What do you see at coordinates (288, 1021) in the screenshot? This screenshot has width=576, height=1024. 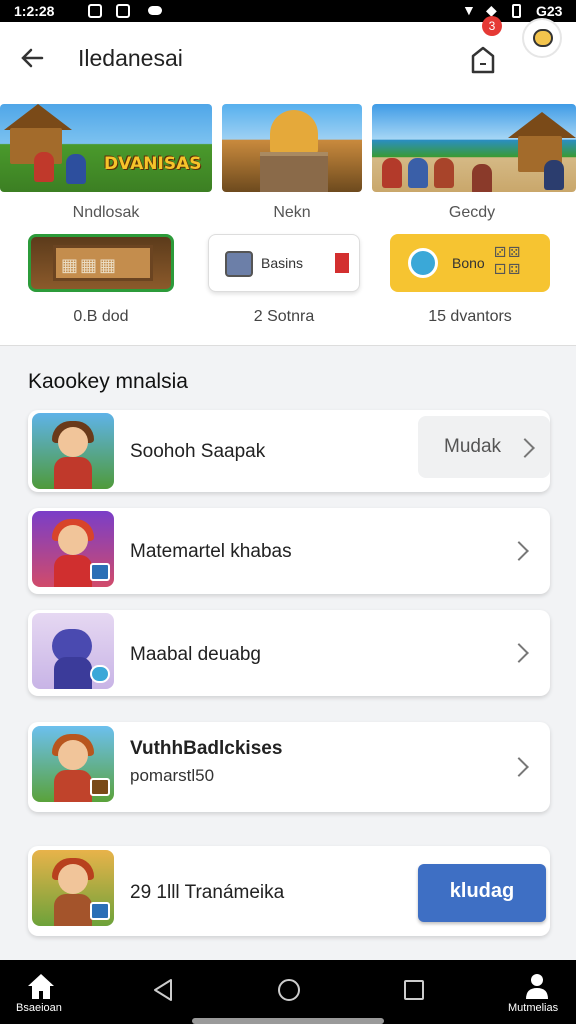 I see `gesture-handle` at bounding box center [288, 1021].